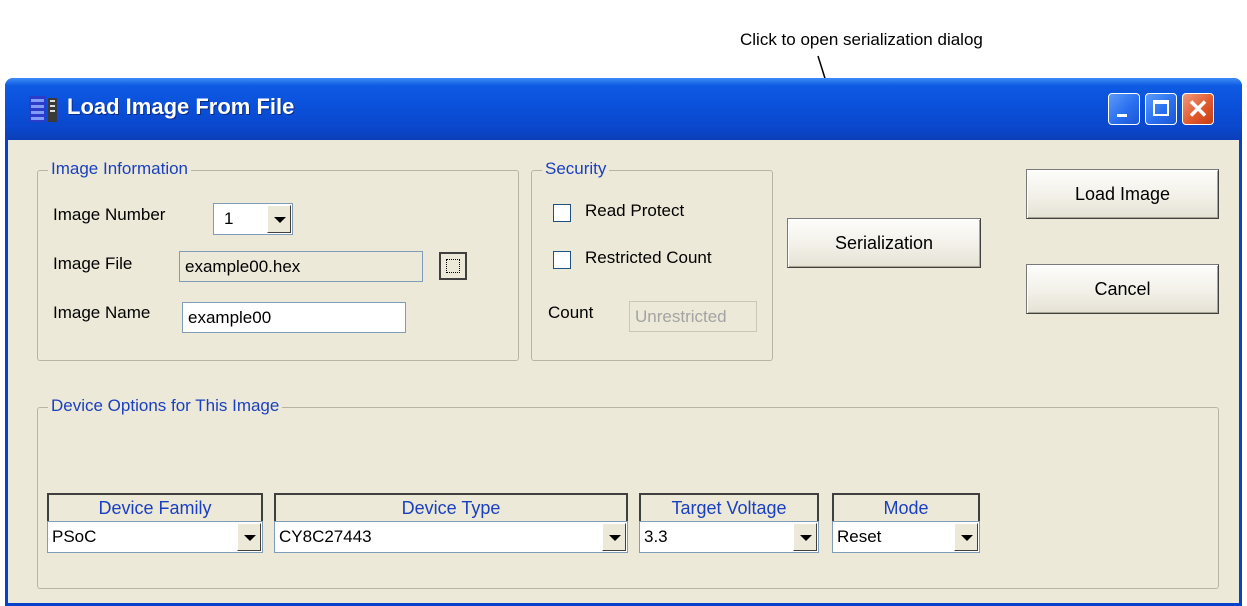 The width and height of the screenshot is (1247, 606). Describe the element at coordinates (253, 219) in the screenshot. I see `image-number-select: 1` at that location.